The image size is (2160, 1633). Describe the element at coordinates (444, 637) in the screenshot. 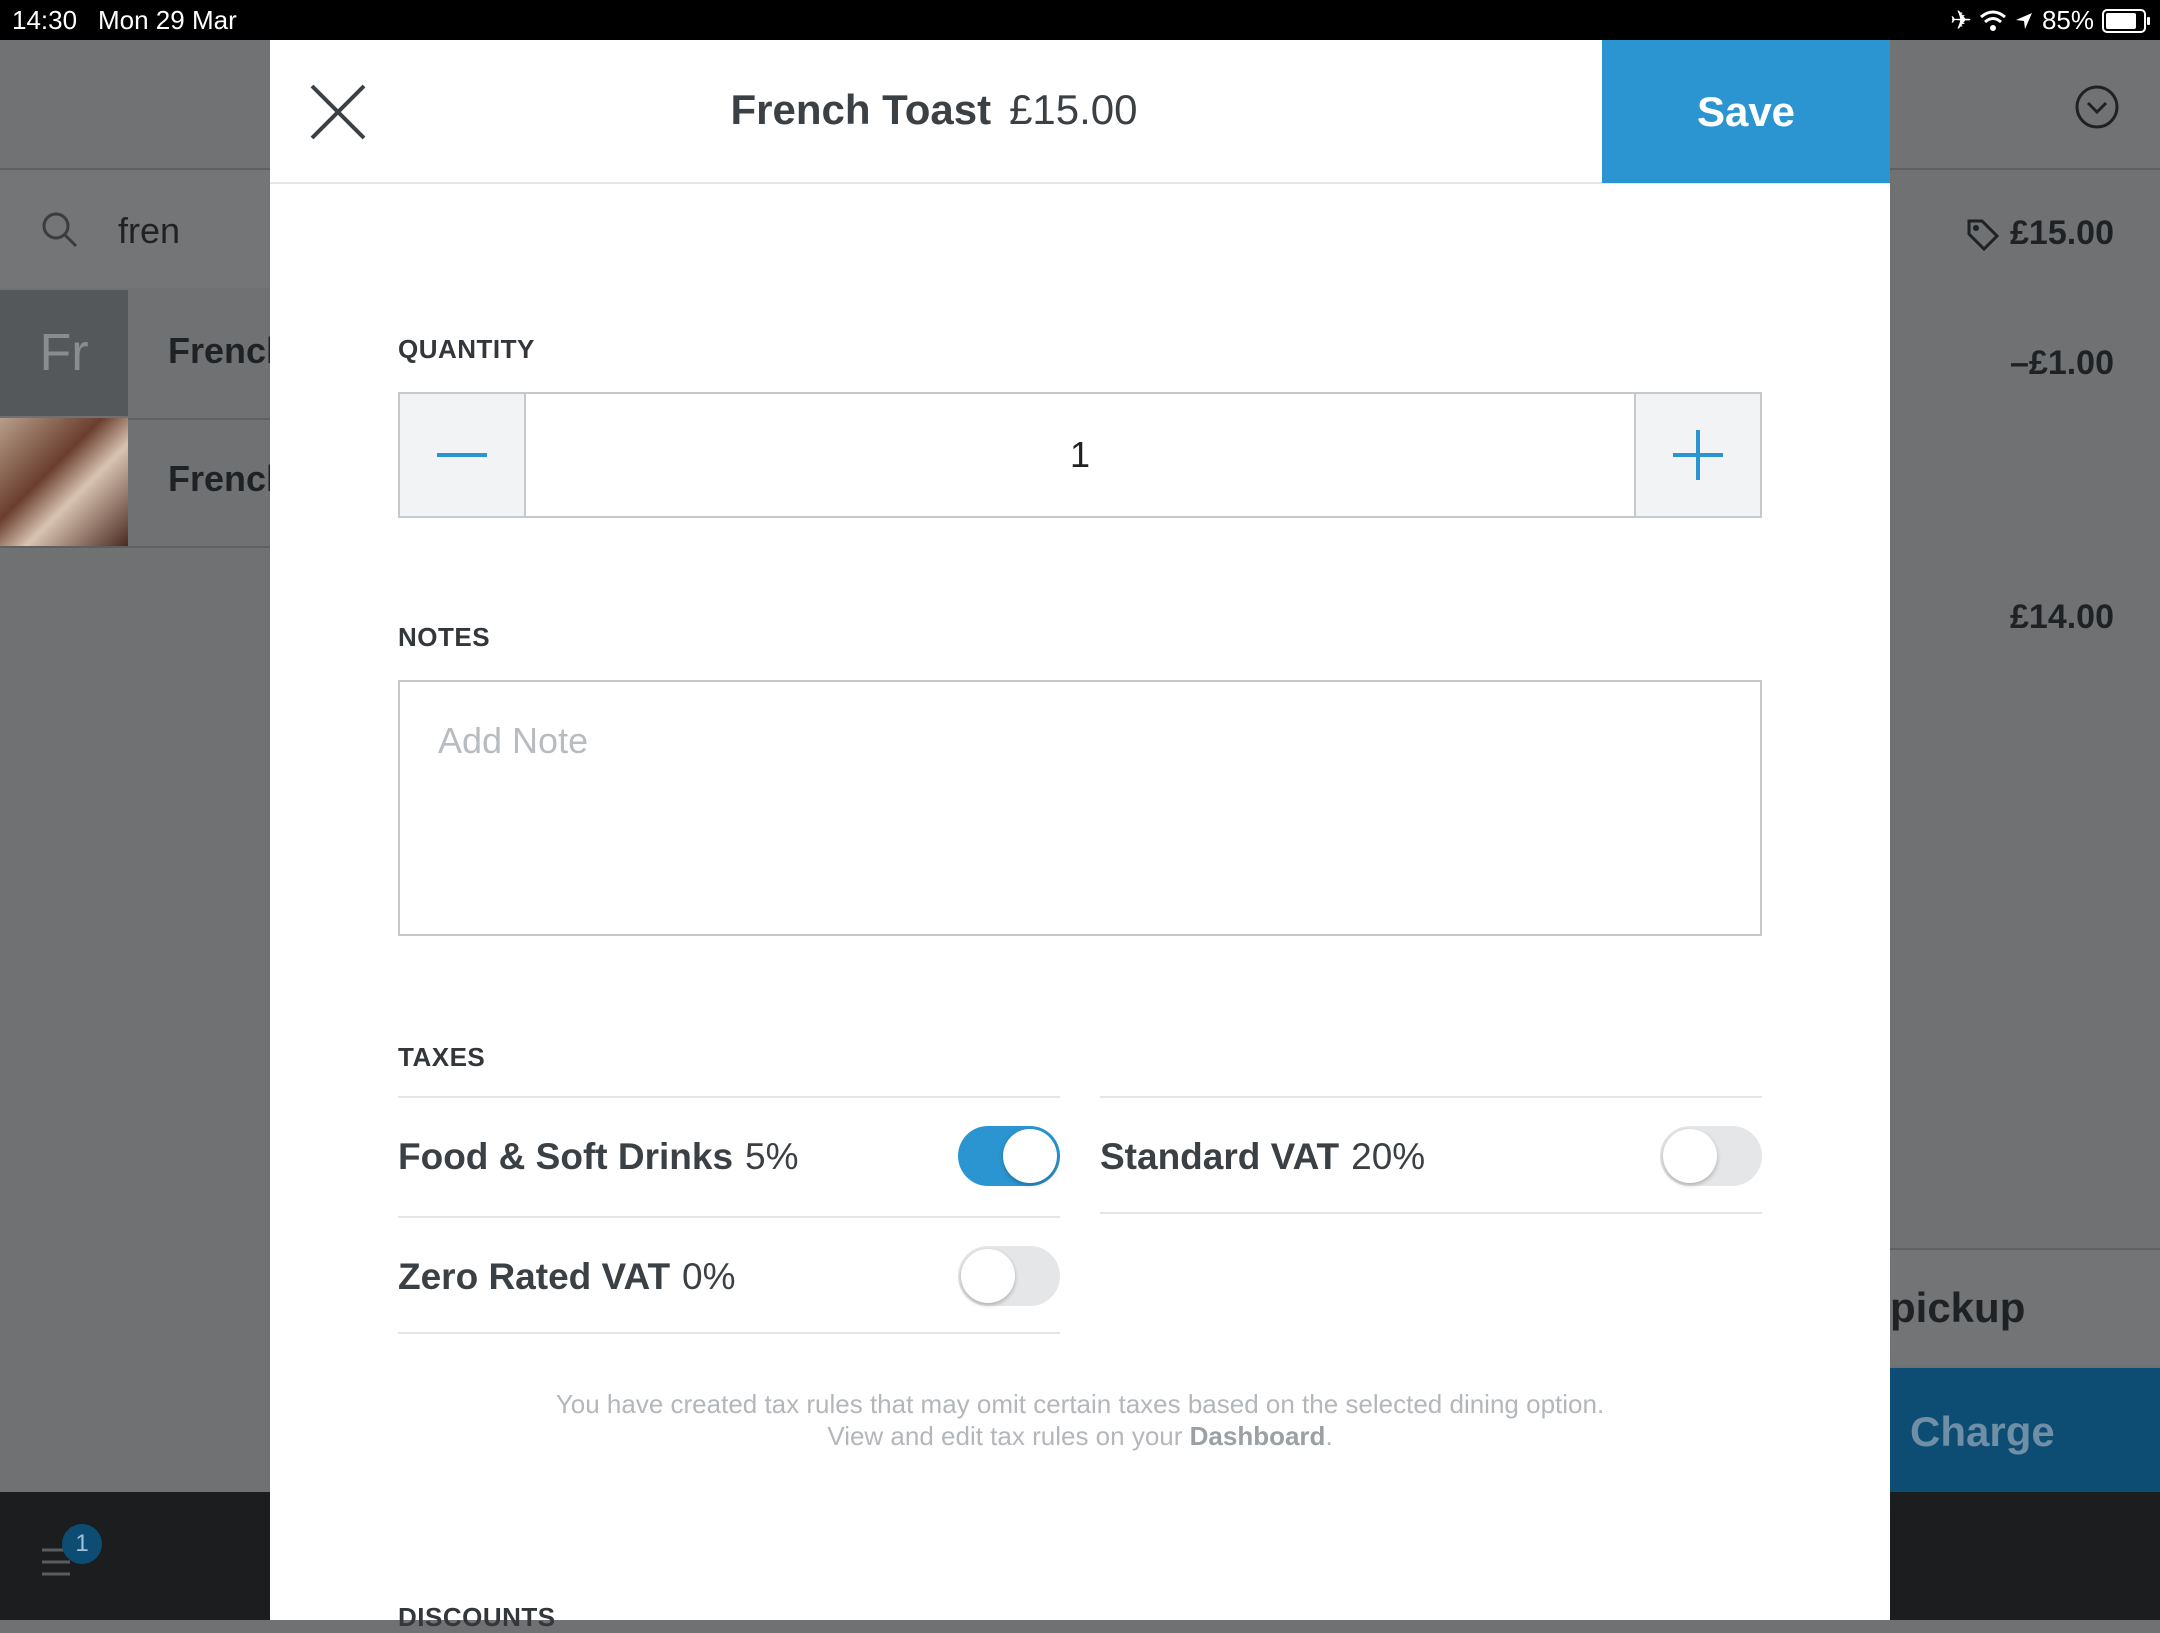

I see `notes-label: NOTES` at that location.